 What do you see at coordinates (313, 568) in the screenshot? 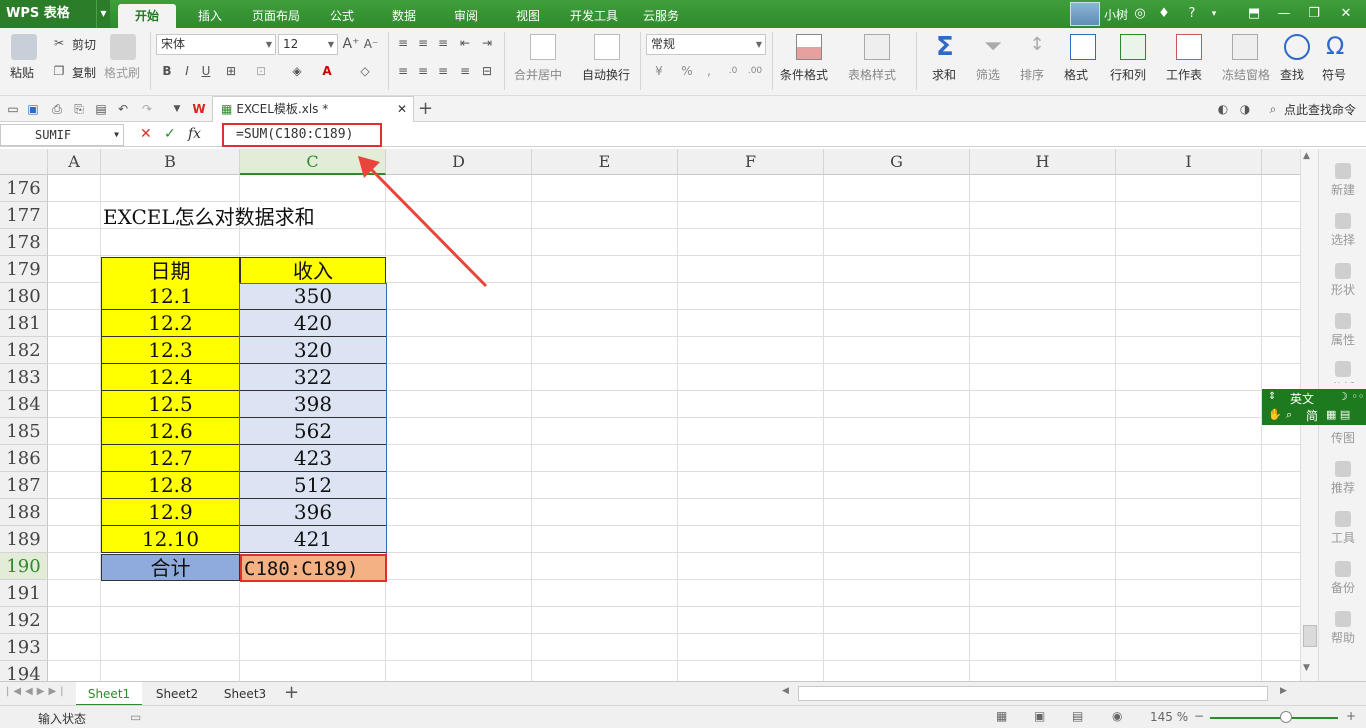
I see `total-edit-cell: C180:C189)` at bounding box center [313, 568].